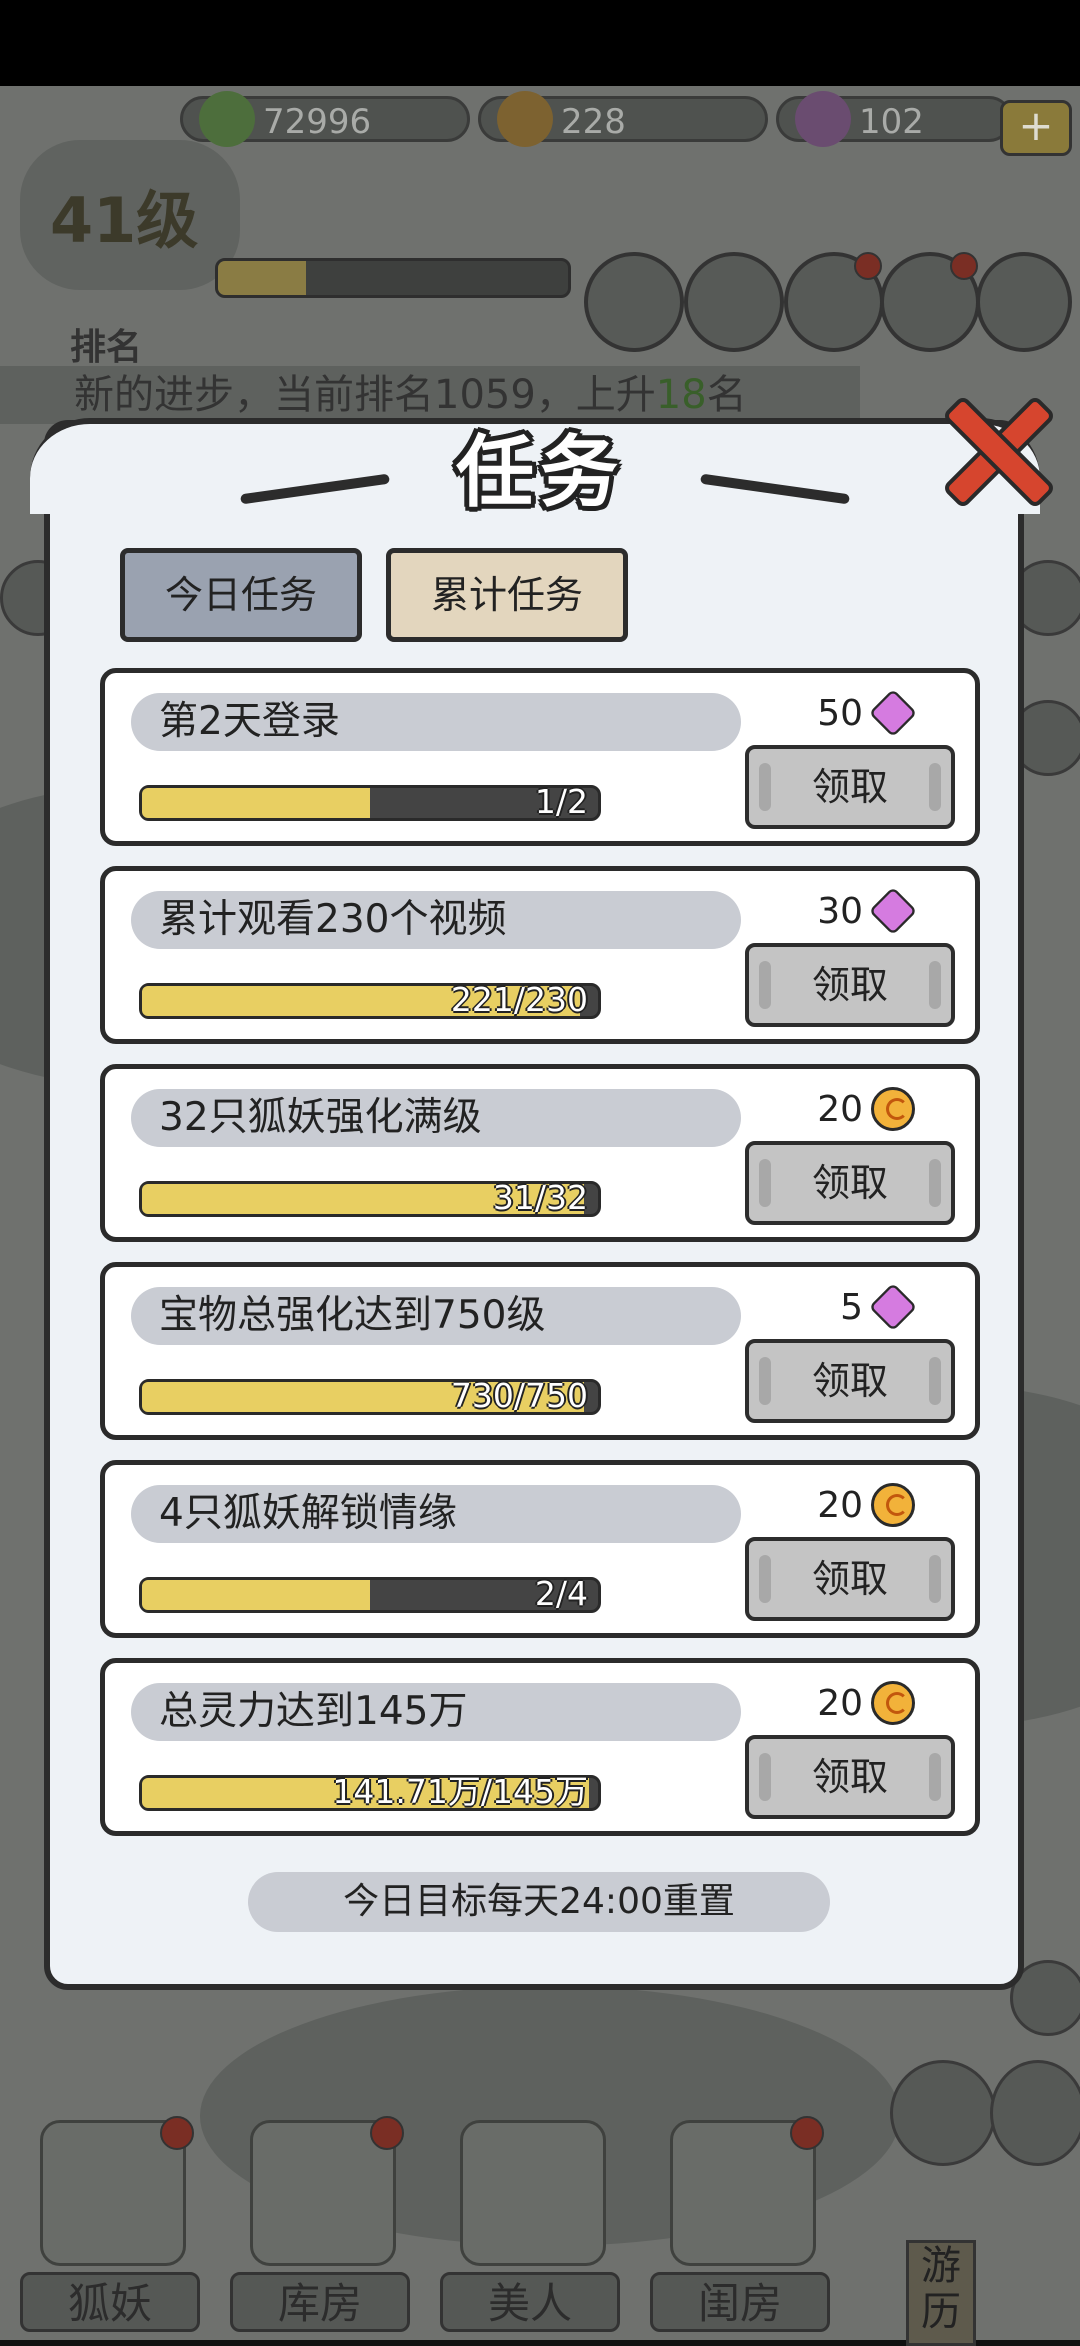 This screenshot has height=2346, width=1080. What do you see at coordinates (530, 2302) in the screenshot?
I see `nav-item-label: 美人` at bounding box center [530, 2302].